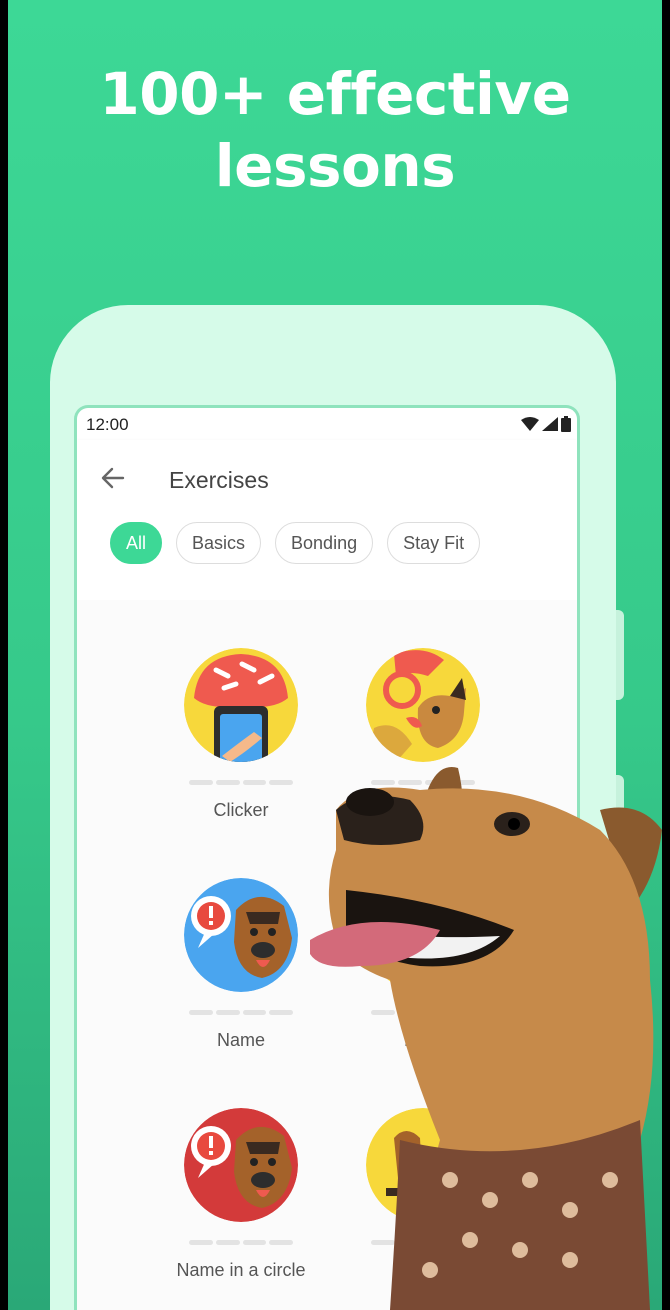 This screenshot has width=670, height=1310. I want to click on page-title: Exercises, so click(219, 480).